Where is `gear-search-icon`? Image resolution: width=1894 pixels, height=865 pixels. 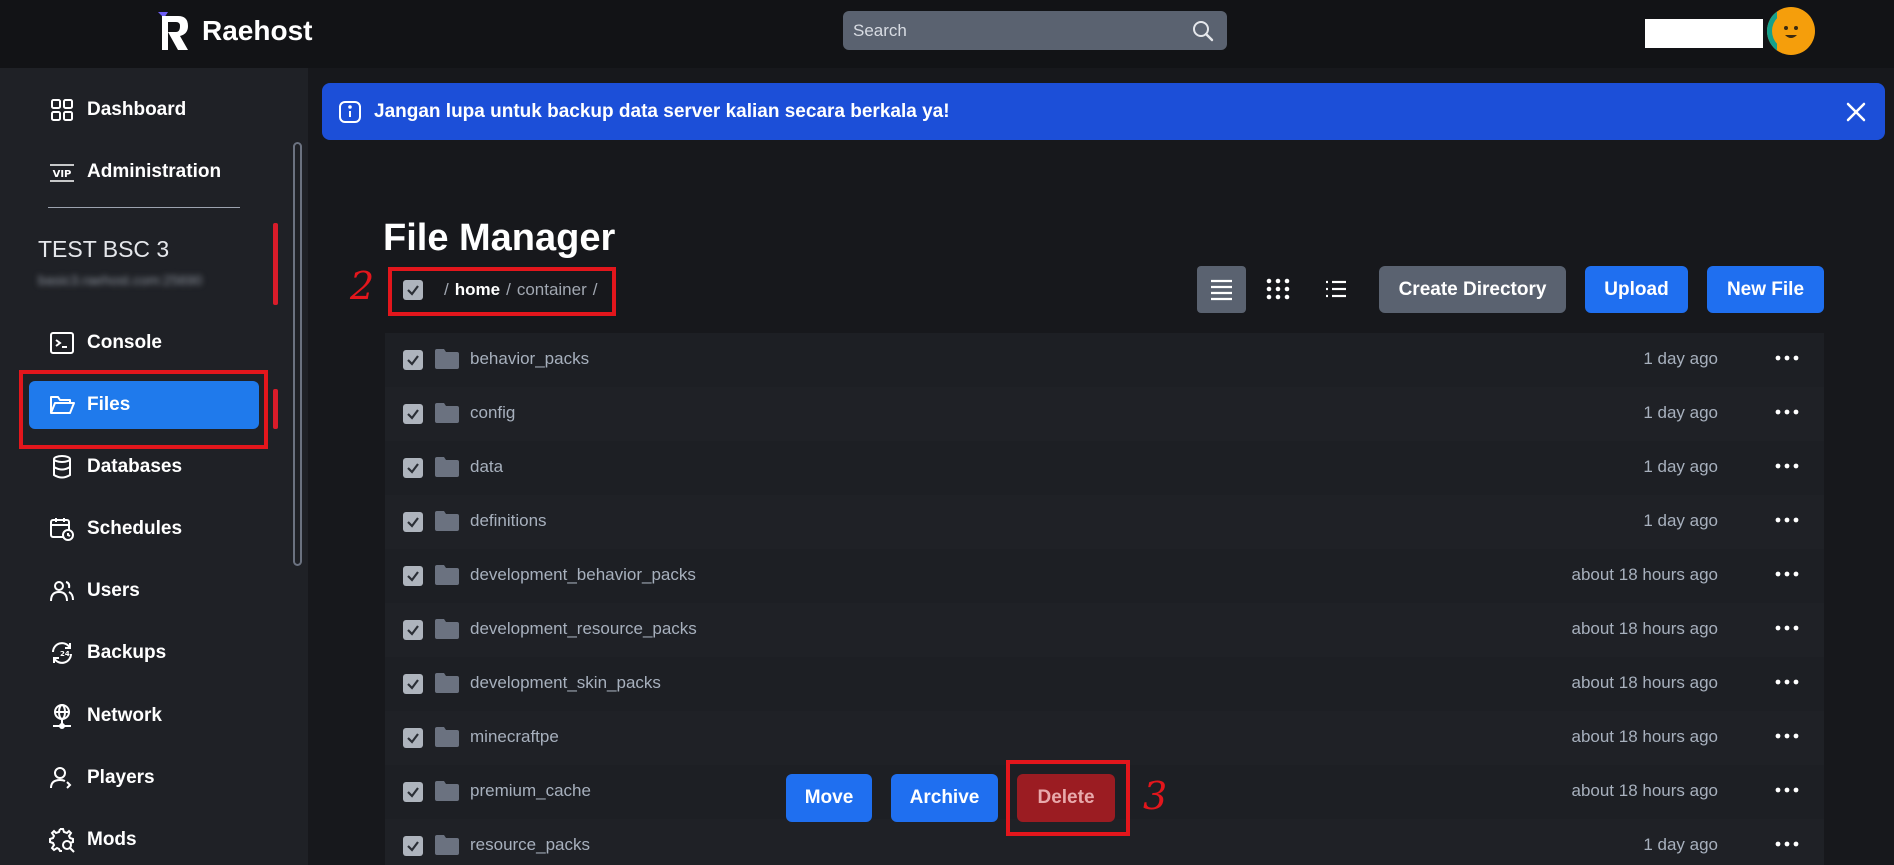
gear-search-icon is located at coordinates (62, 840).